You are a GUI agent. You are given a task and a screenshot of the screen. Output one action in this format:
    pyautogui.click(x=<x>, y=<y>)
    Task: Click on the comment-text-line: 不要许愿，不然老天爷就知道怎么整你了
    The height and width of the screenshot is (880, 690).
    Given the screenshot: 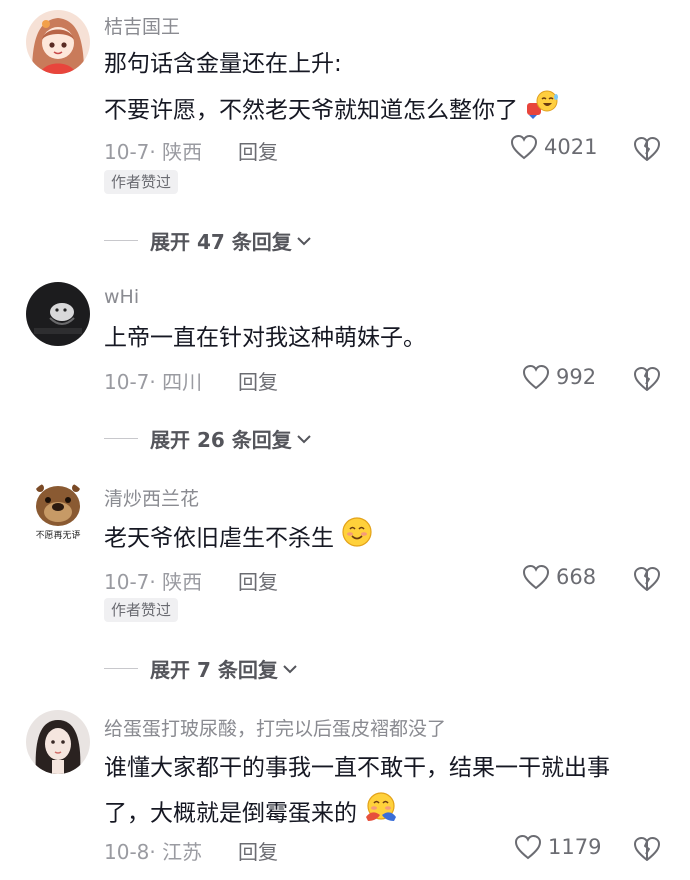 What is the action you would take?
    pyautogui.click(x=389, y=111)
    